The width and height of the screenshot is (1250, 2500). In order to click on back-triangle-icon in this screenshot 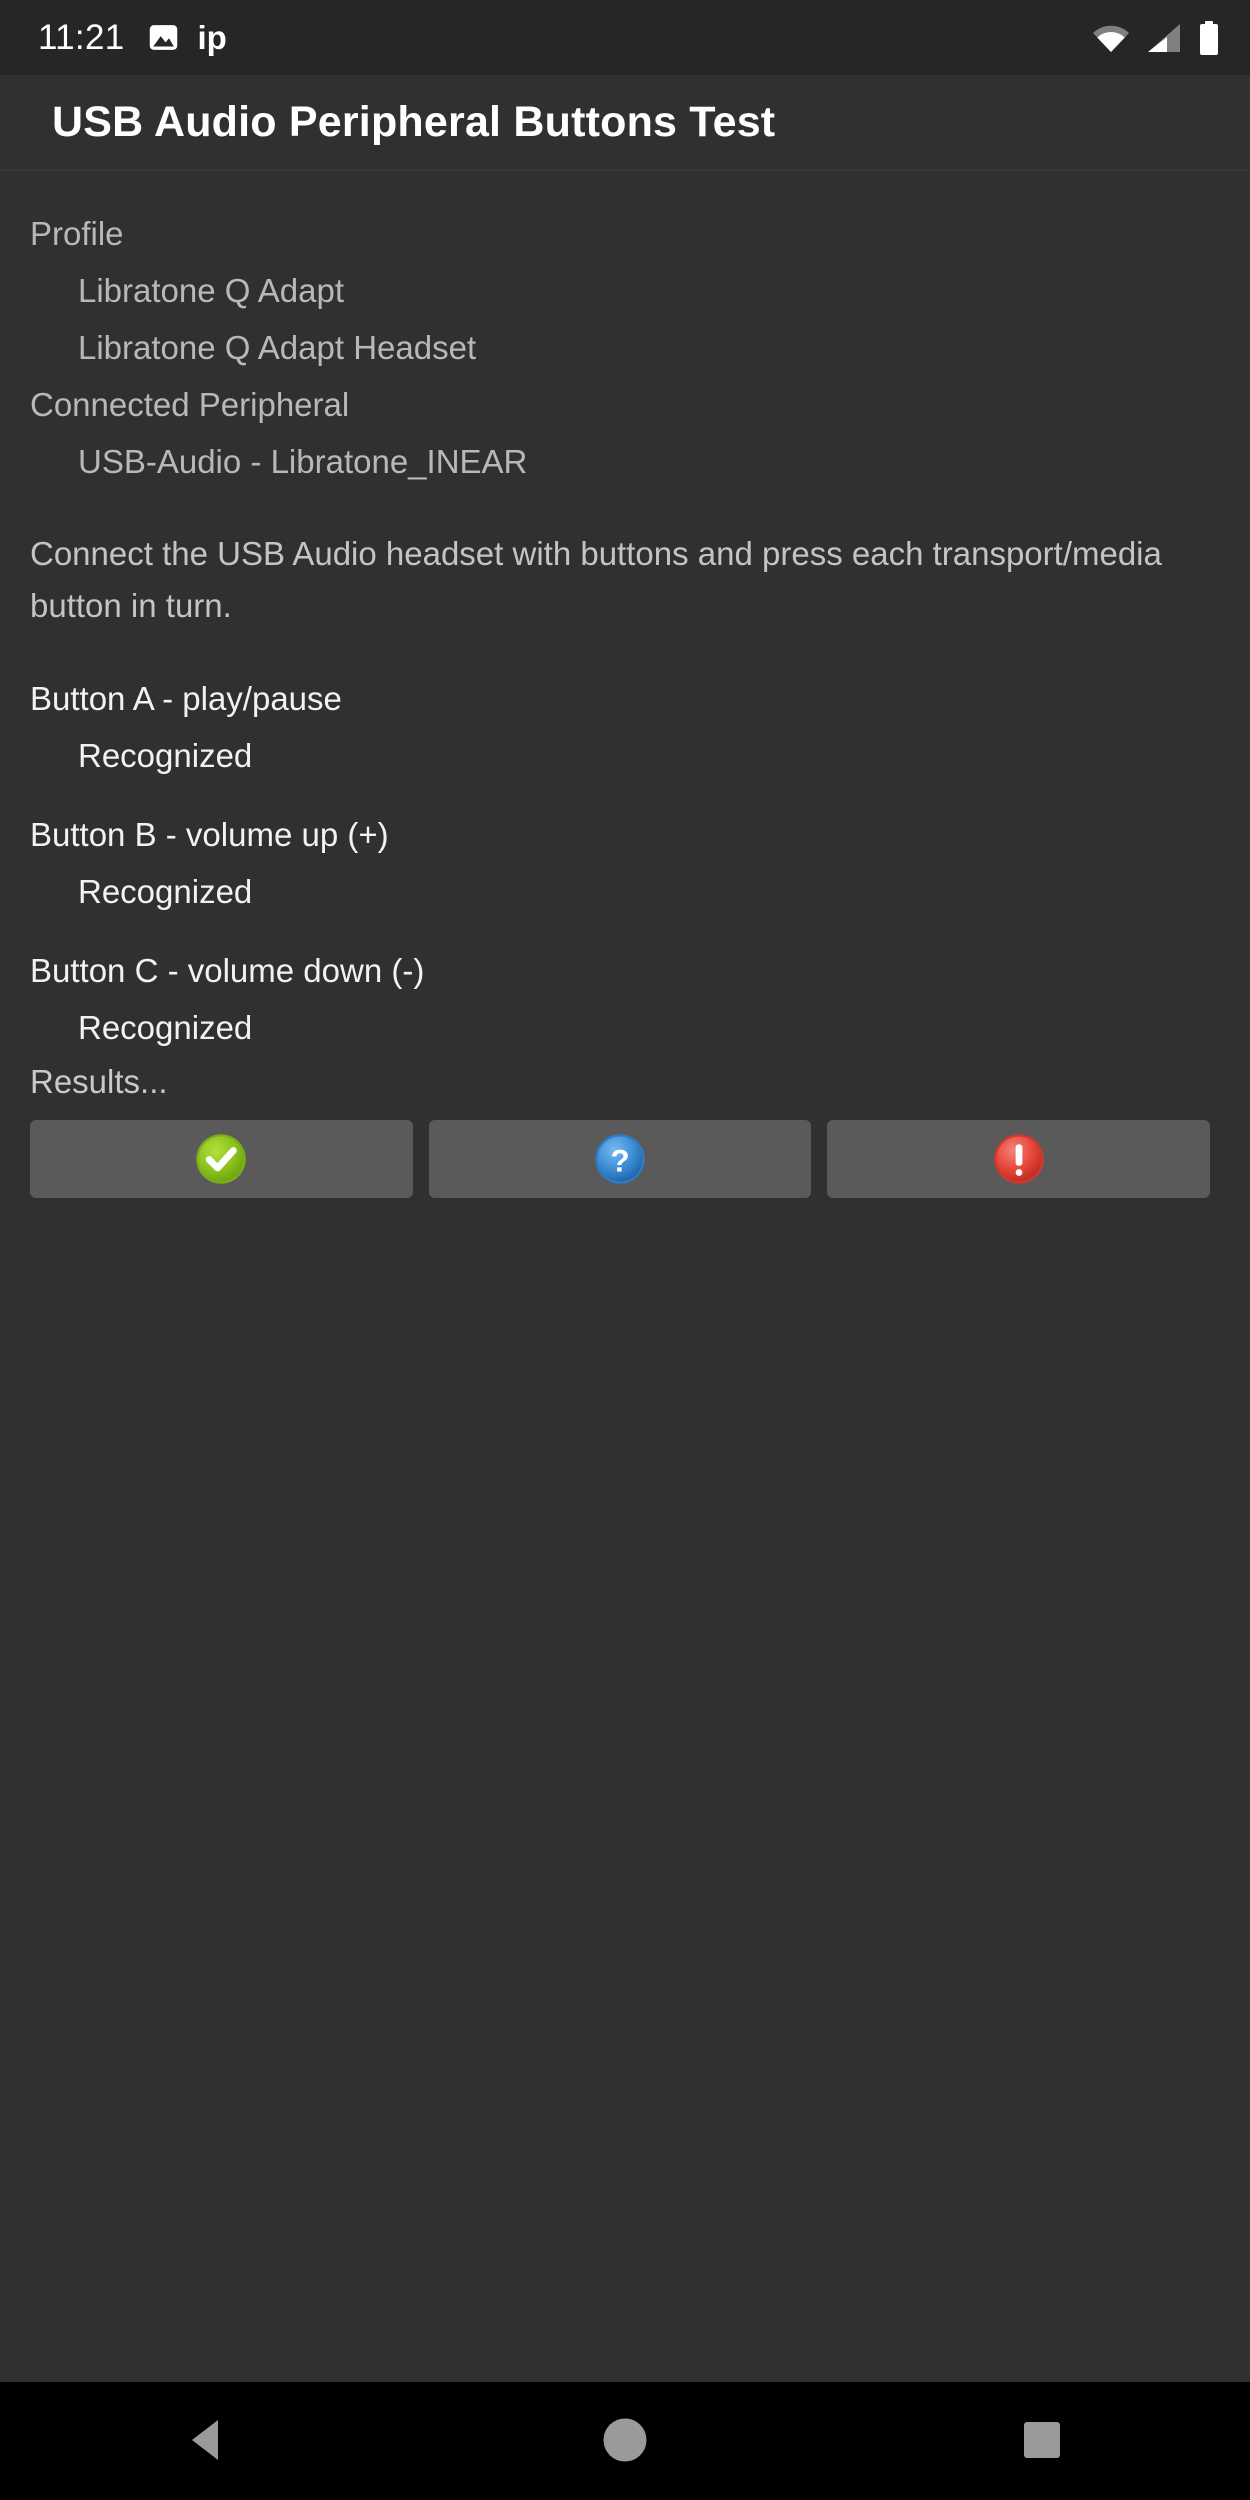, I will do `click(208, 2441)`.